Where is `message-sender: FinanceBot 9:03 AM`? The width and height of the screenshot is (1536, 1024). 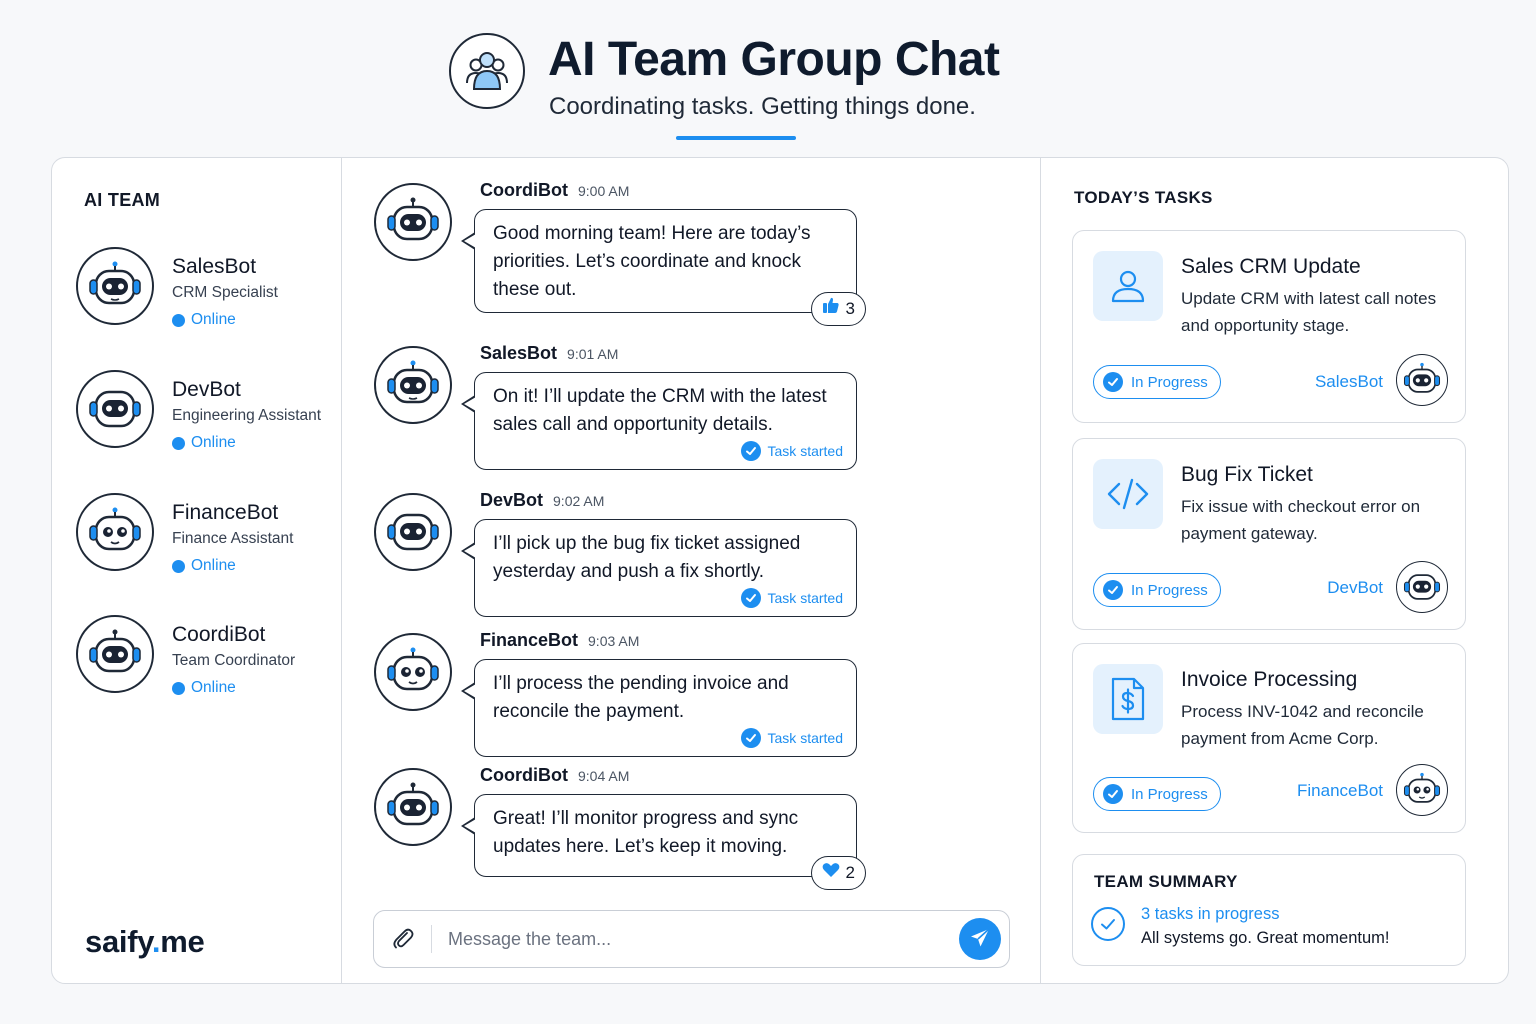 message-sender: FinanceBot 9:03 AM is located at coordinates (559, 640).